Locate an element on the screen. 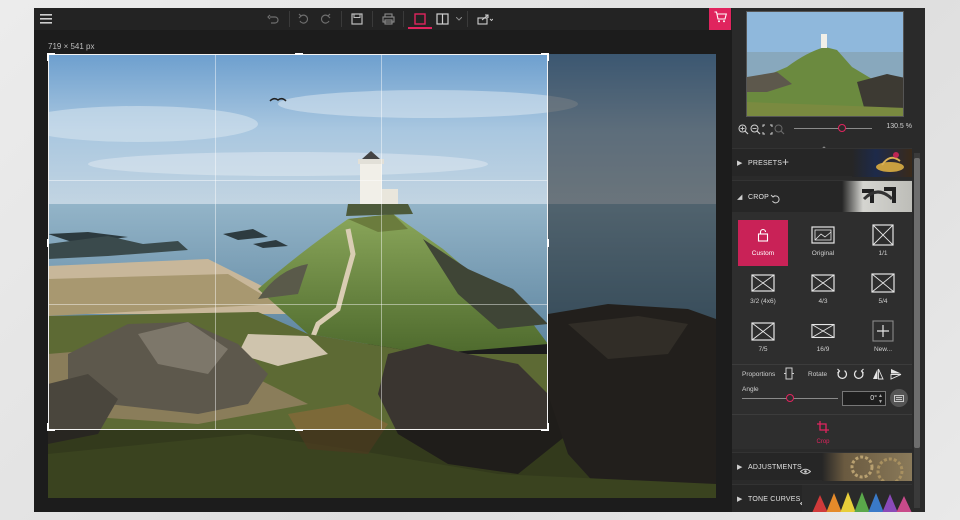 The image size is (960, 520). ratio-7-5: 7/5 is located at coordinates (763, 339).